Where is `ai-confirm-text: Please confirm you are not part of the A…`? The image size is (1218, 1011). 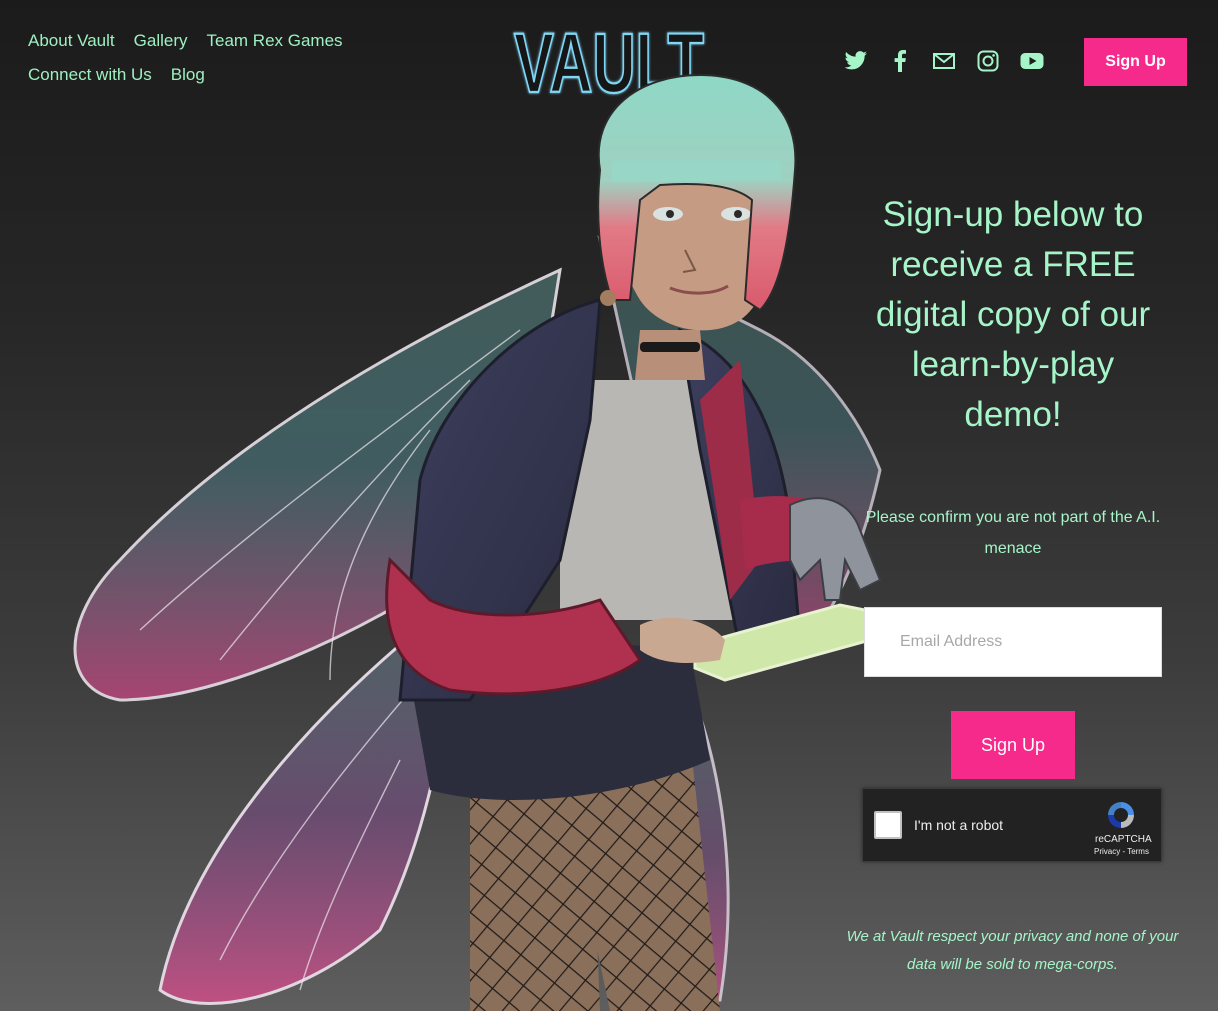
ai-confirm-text: Please confirm you are not part of the A… is located at coordinates (1013, 533).